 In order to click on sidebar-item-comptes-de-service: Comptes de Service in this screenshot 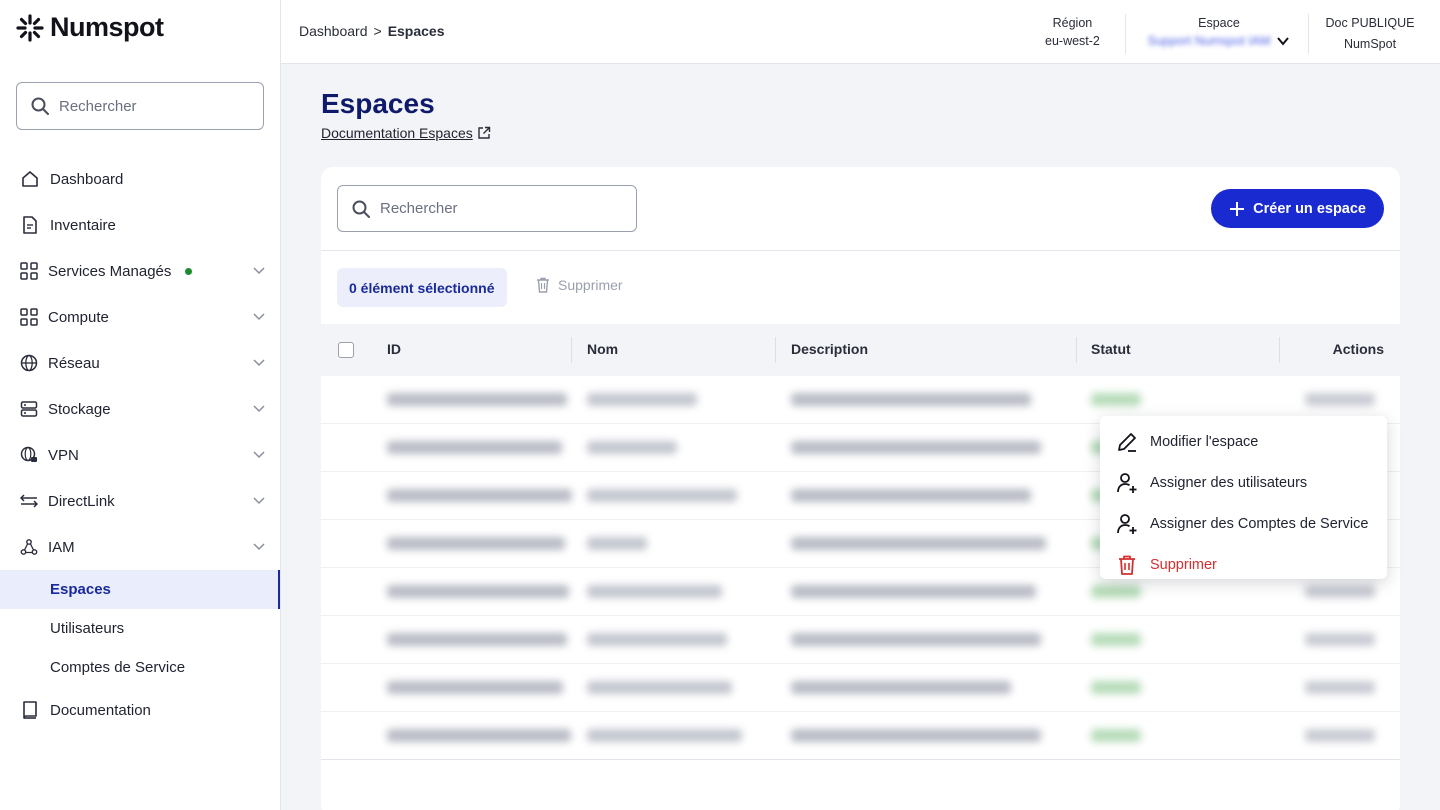, I will do `click(140, 667)`.